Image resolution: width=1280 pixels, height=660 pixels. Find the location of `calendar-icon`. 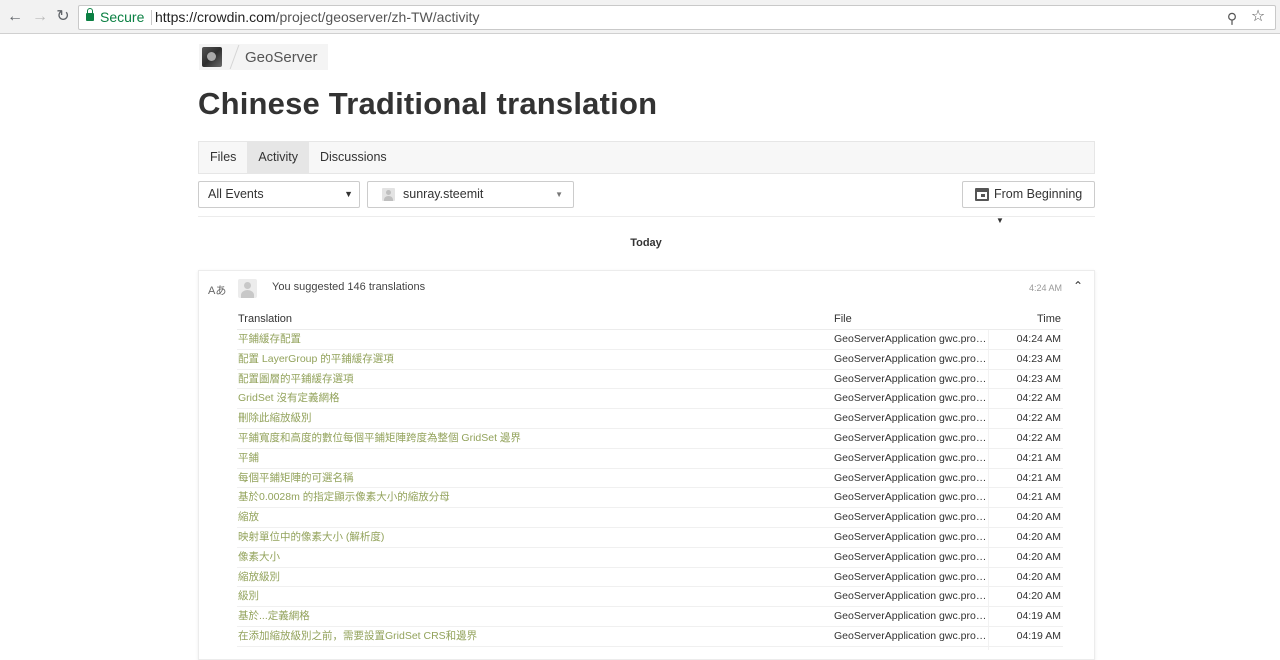

calendar-icon is located at coordinates (982, 194).